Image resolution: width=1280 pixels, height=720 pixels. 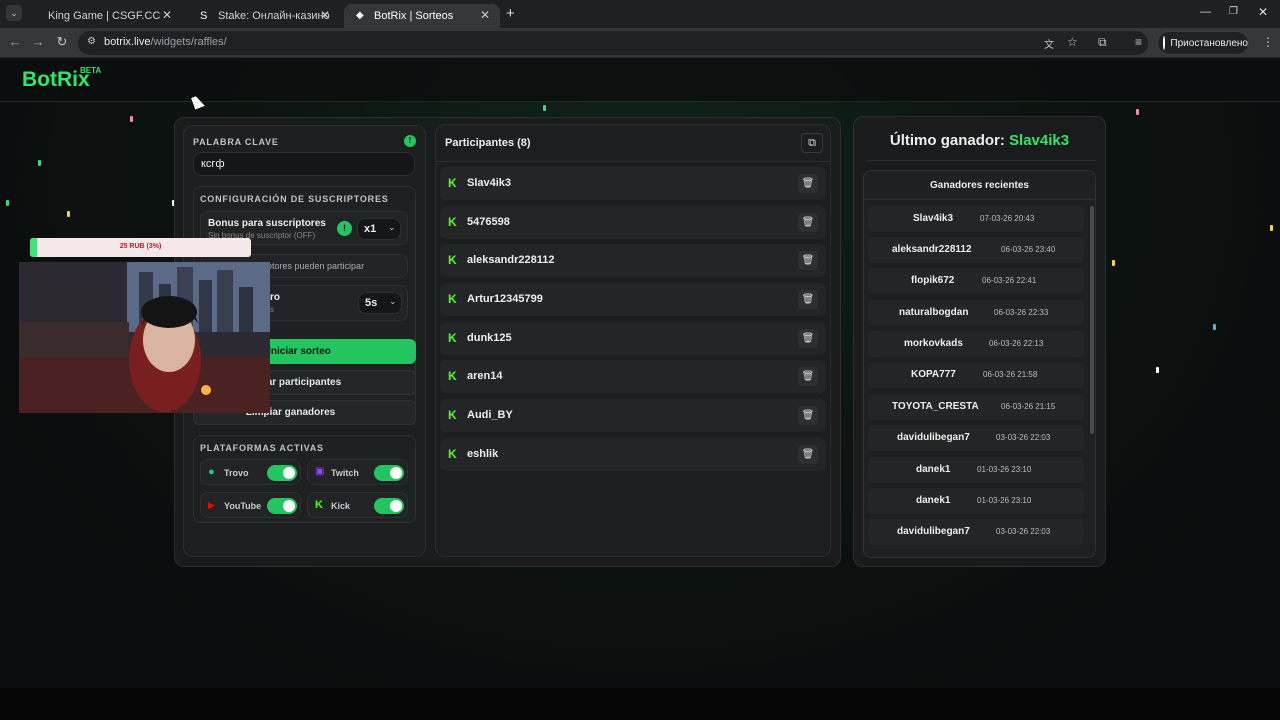 What do you see at coordinates (510, 13) in the screenshot?
I see `new-tab-button: +` at bounding box center [510, 13].